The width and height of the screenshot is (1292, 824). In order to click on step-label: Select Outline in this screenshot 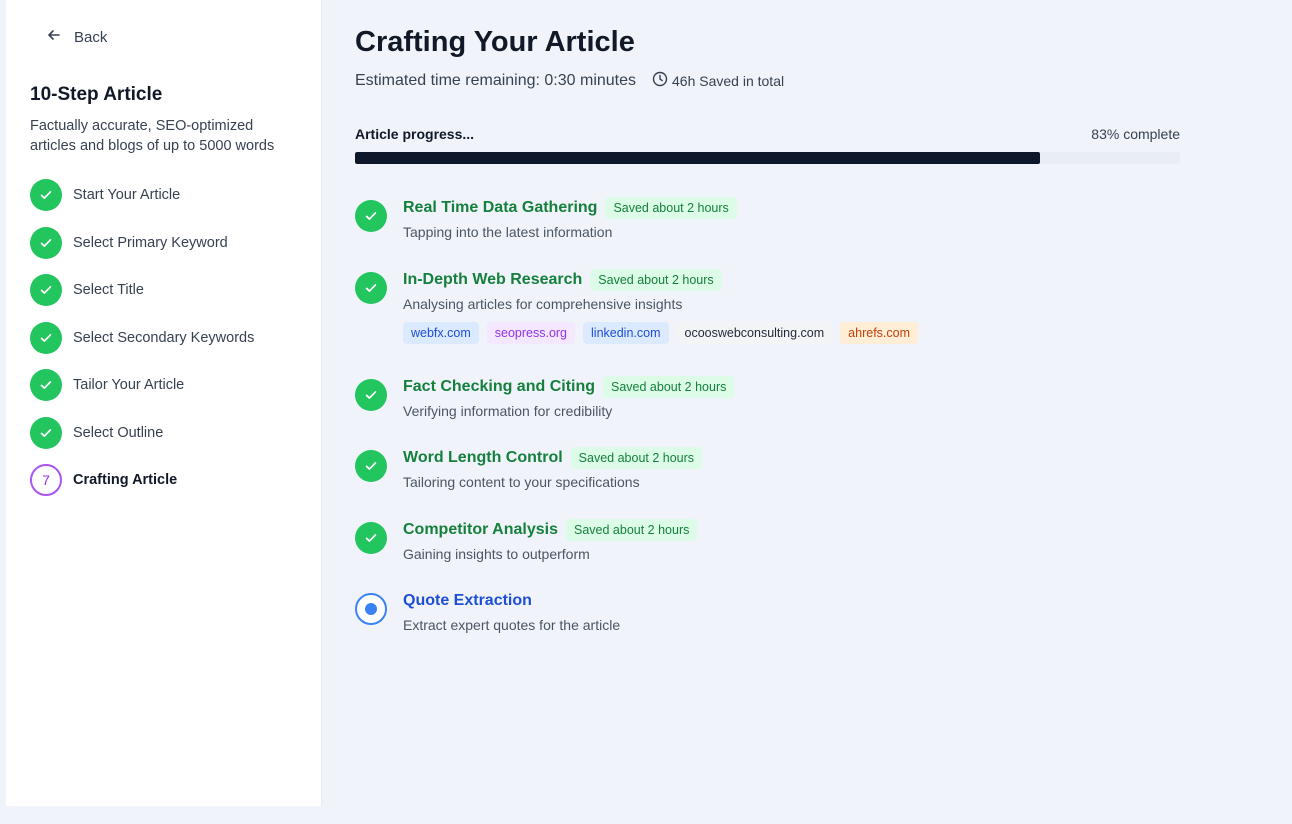, I will do `click(118, 432)`.